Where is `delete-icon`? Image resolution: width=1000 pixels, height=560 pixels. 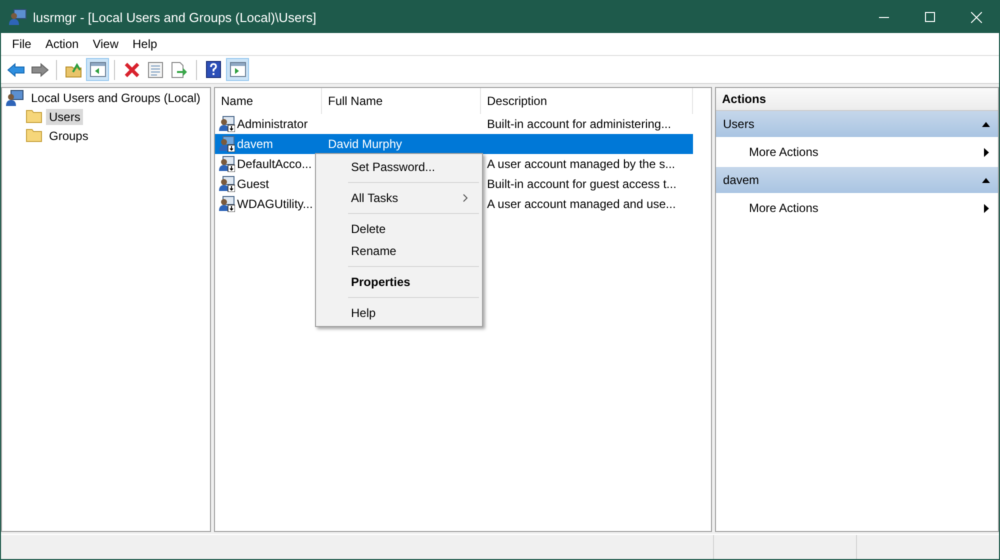 delete-icon is located at coordinates (132, 70).